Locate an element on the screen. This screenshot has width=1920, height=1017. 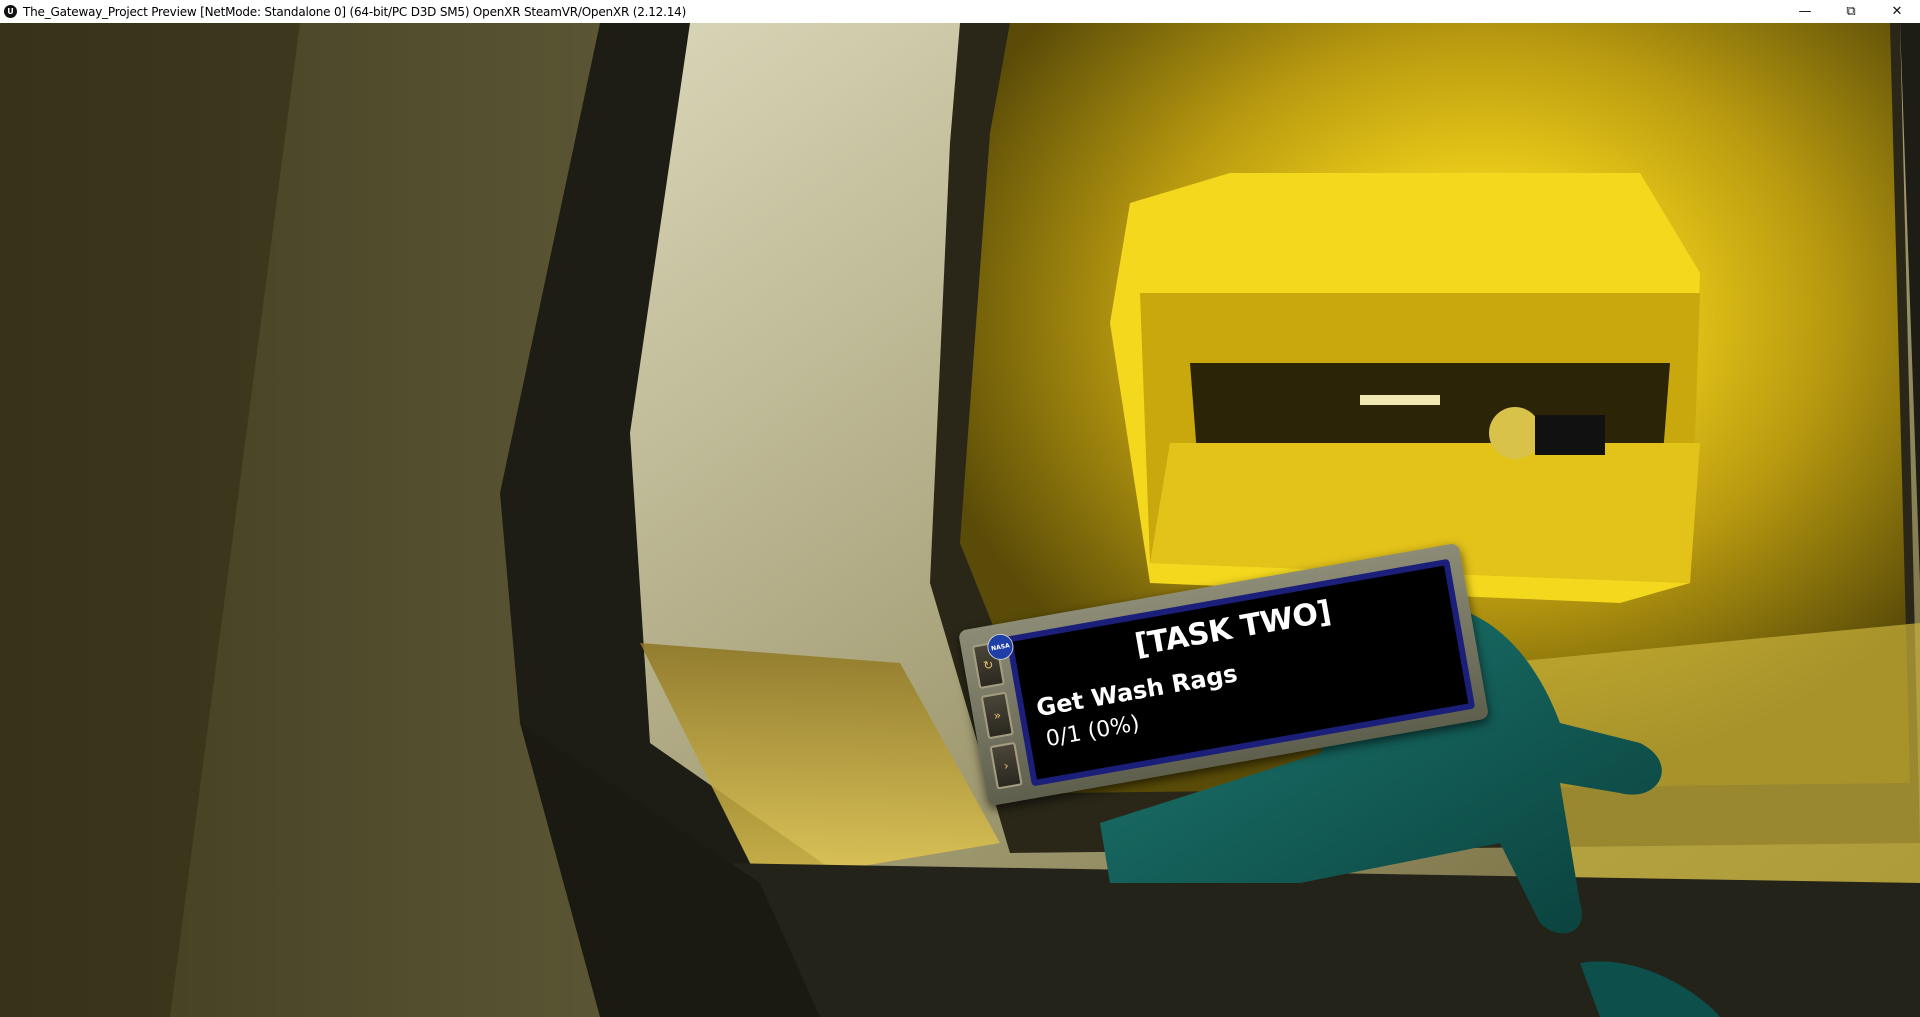
window-controls: — ⧉ ✕ is located at coordinates (1851, 11).